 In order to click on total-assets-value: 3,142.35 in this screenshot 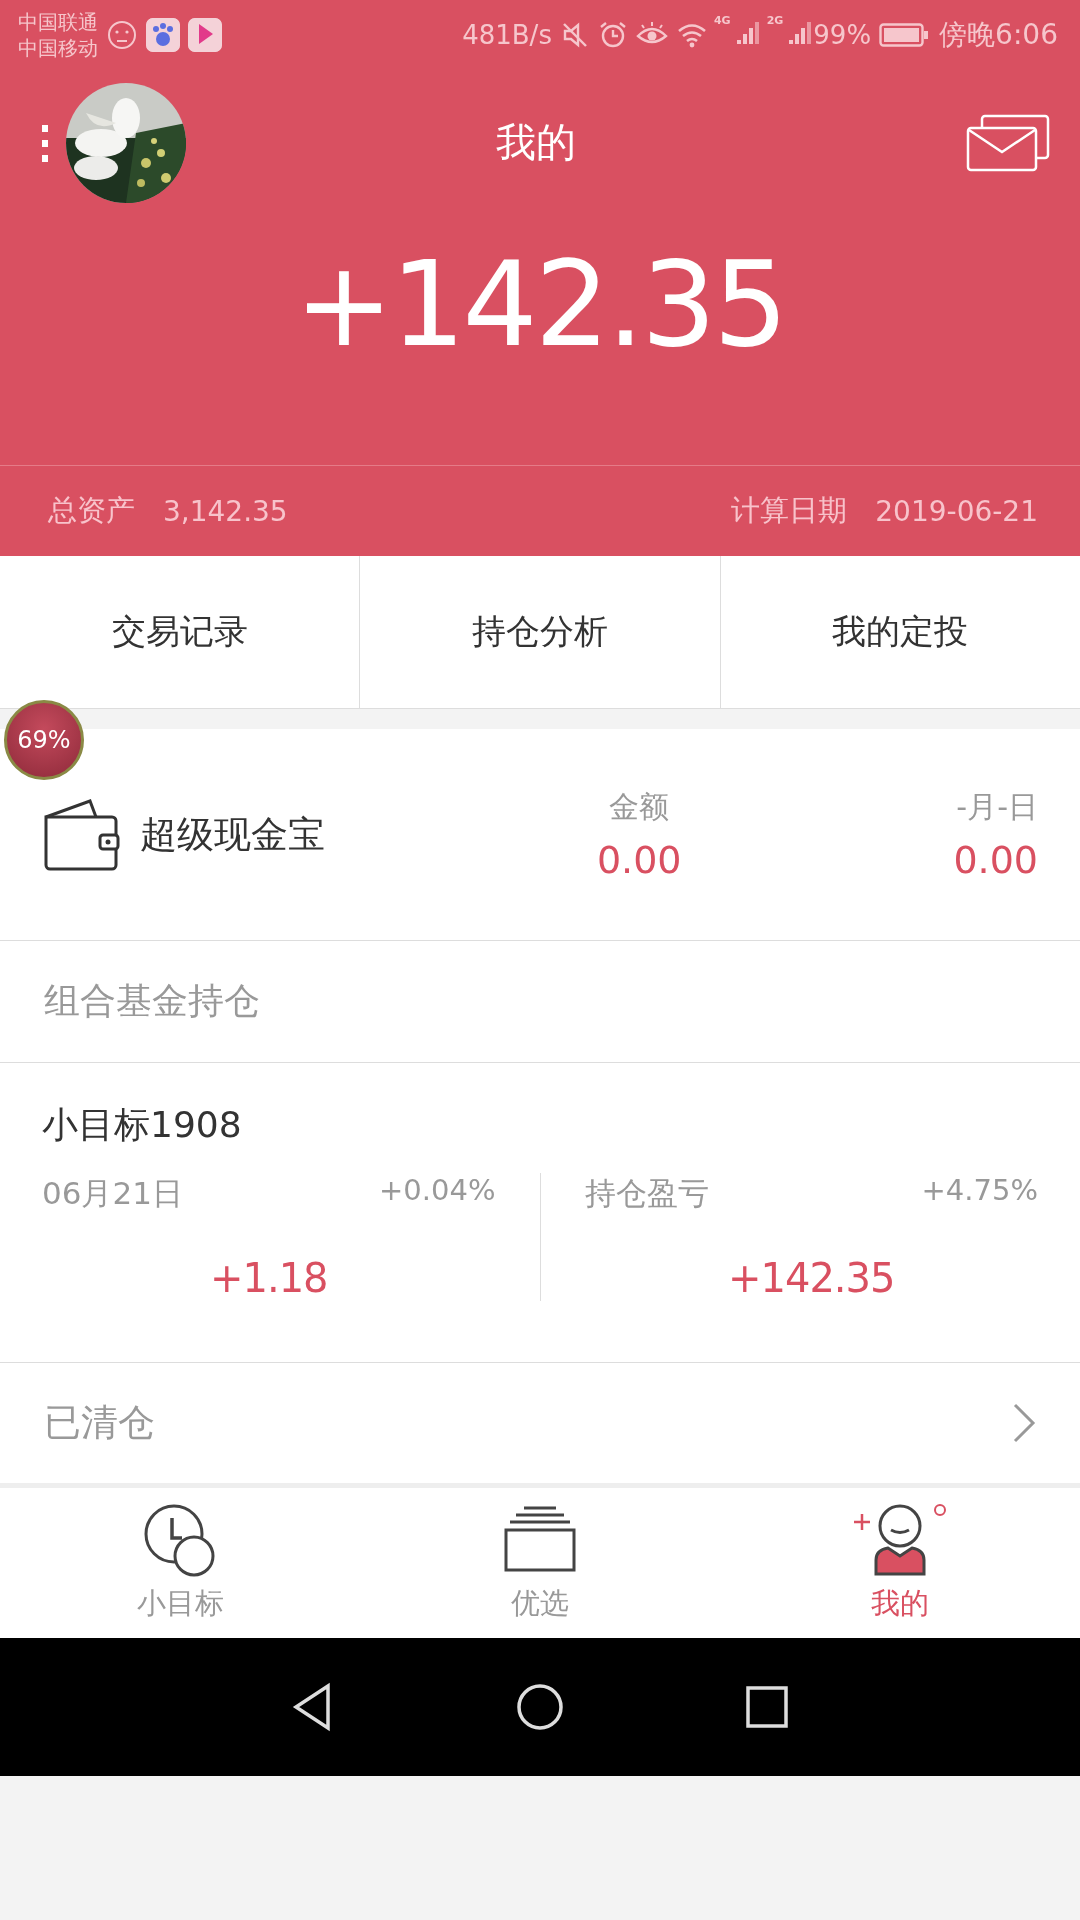, I will do `click(225, 511)`.